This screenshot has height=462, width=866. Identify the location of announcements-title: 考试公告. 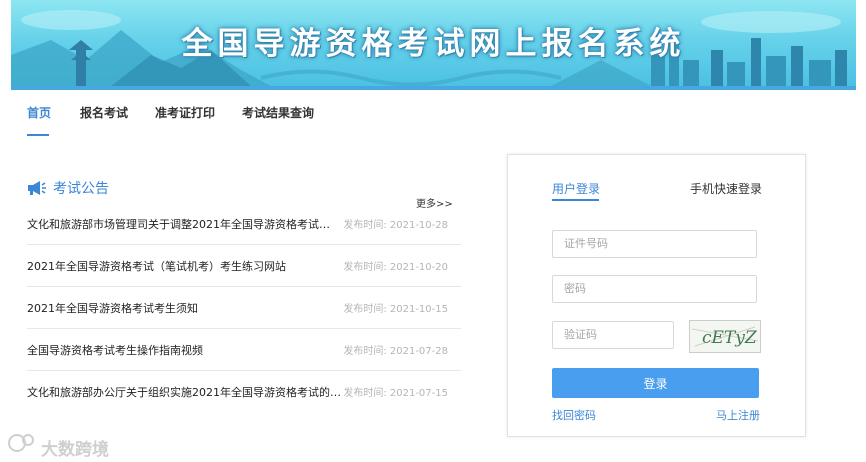
(81, 189).